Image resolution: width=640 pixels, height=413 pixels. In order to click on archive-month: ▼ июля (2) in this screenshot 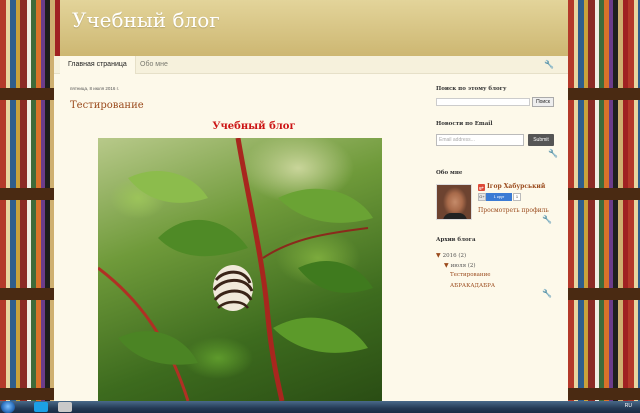, I will do `click(460, 265)`.